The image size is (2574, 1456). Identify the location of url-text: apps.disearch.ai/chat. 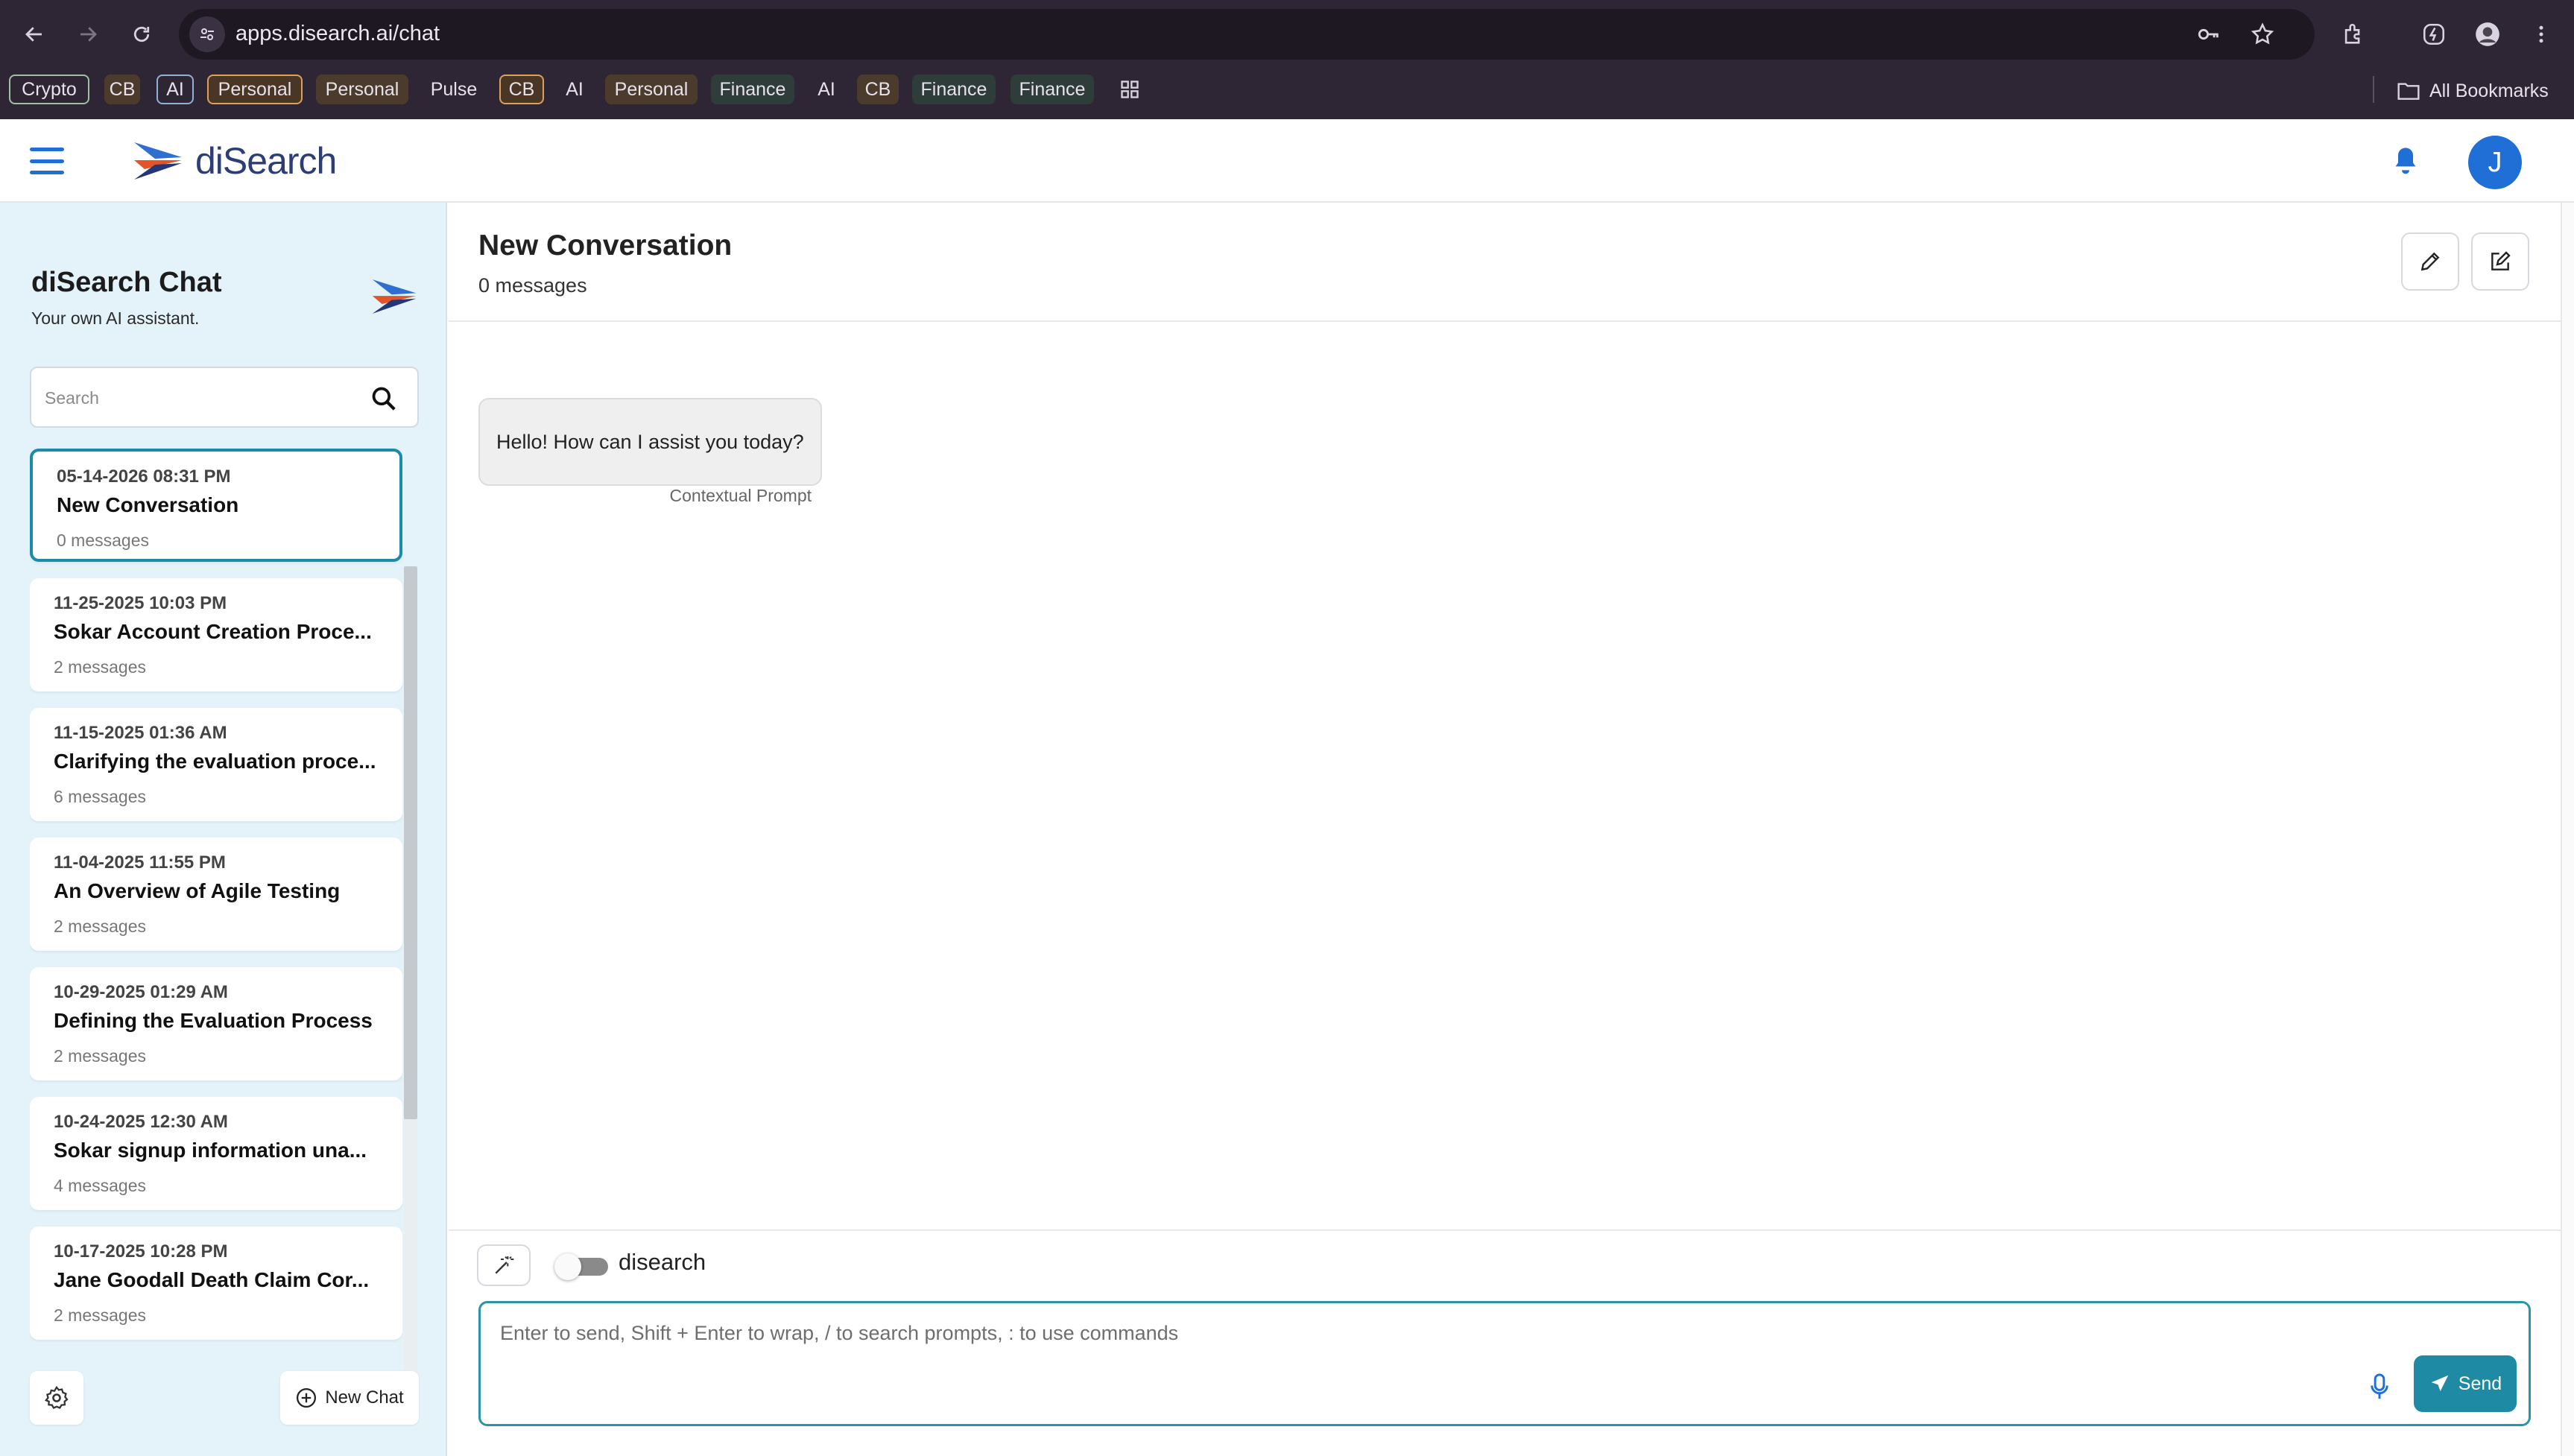
(337, 33).